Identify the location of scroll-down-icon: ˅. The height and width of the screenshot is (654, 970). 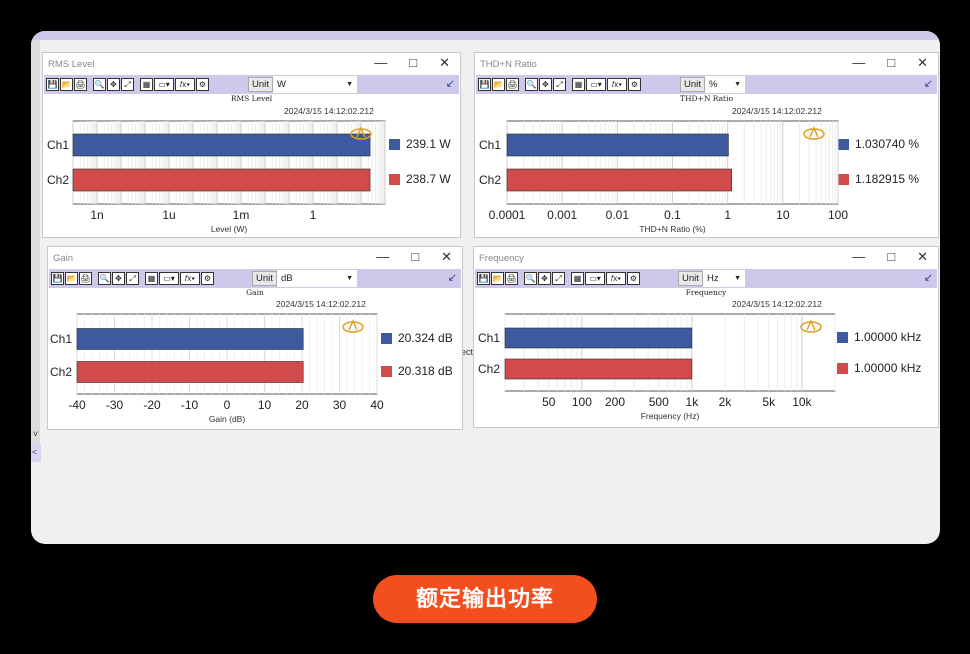
(35, 434).